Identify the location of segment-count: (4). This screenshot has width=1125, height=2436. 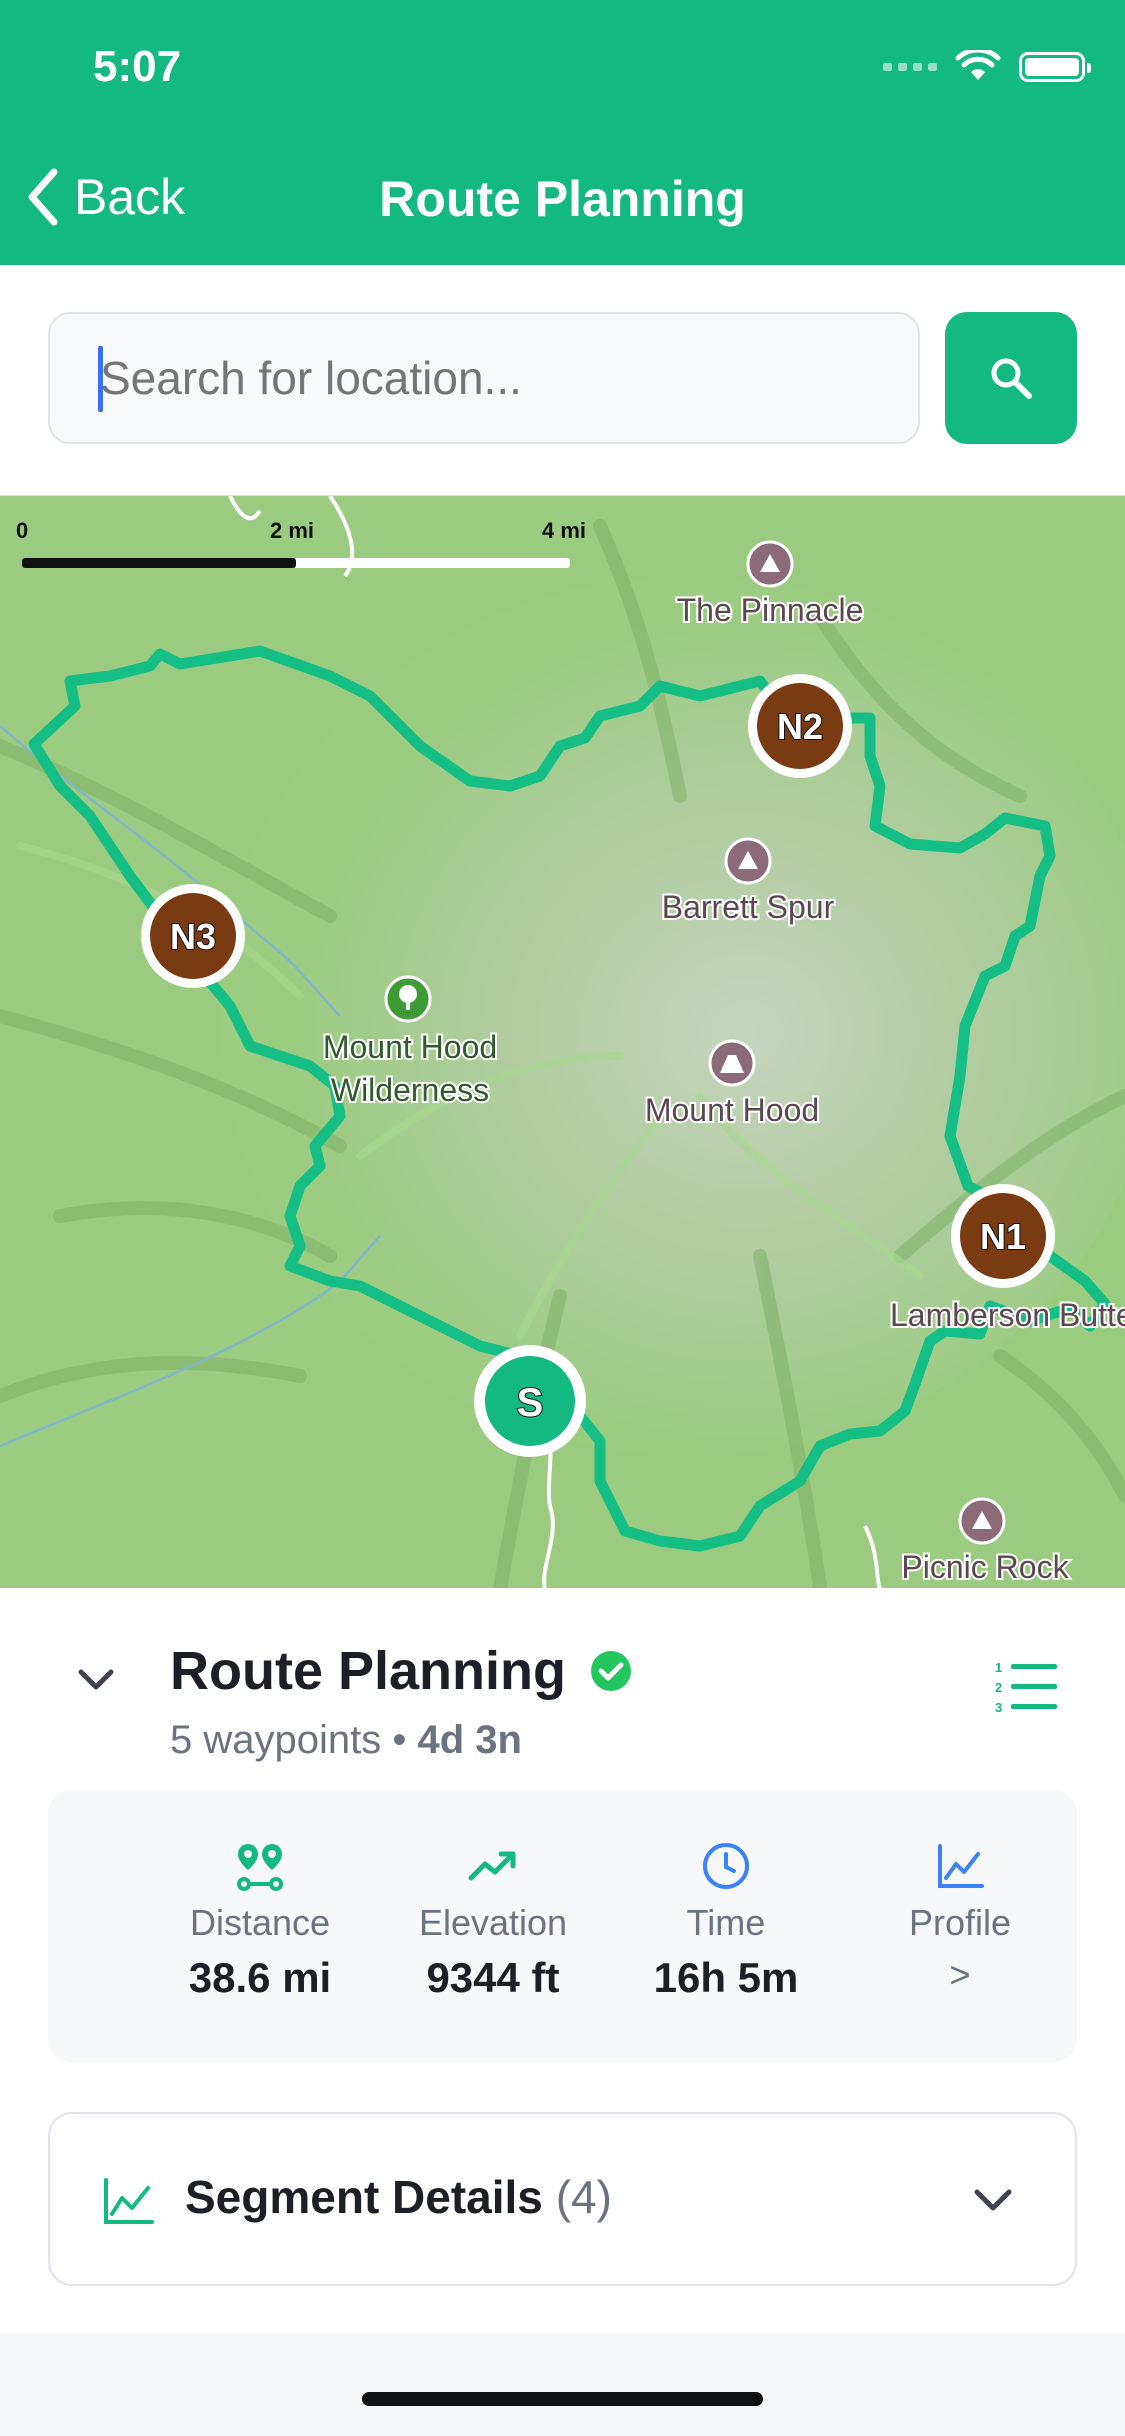
(583, 2197).